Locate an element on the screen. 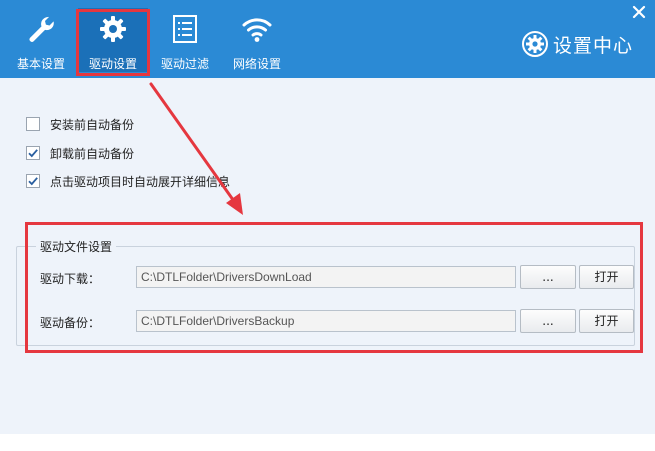  tab-basic-settings-label: 基本设置 is located at coordinates (40, 64).